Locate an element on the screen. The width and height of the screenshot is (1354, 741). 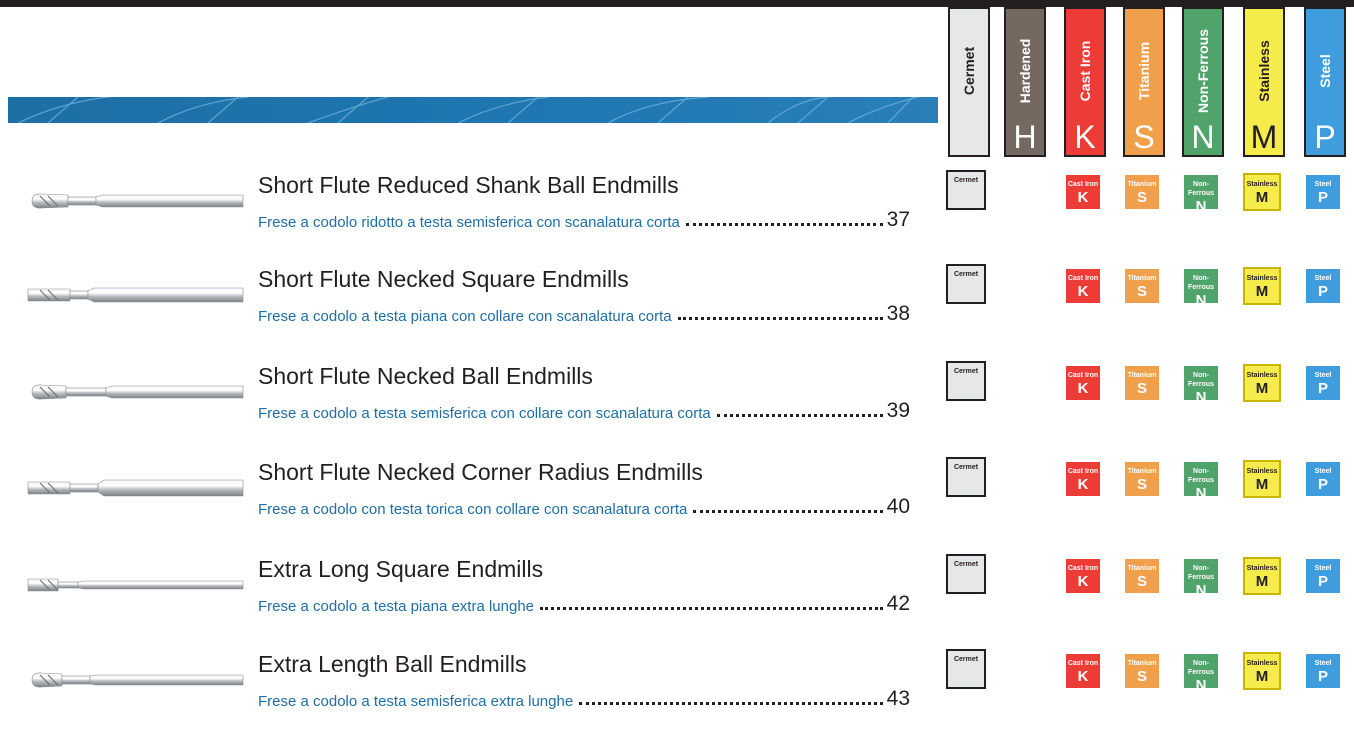
header-column-titanium: Titanium S is located at coordinates (1144, 82).